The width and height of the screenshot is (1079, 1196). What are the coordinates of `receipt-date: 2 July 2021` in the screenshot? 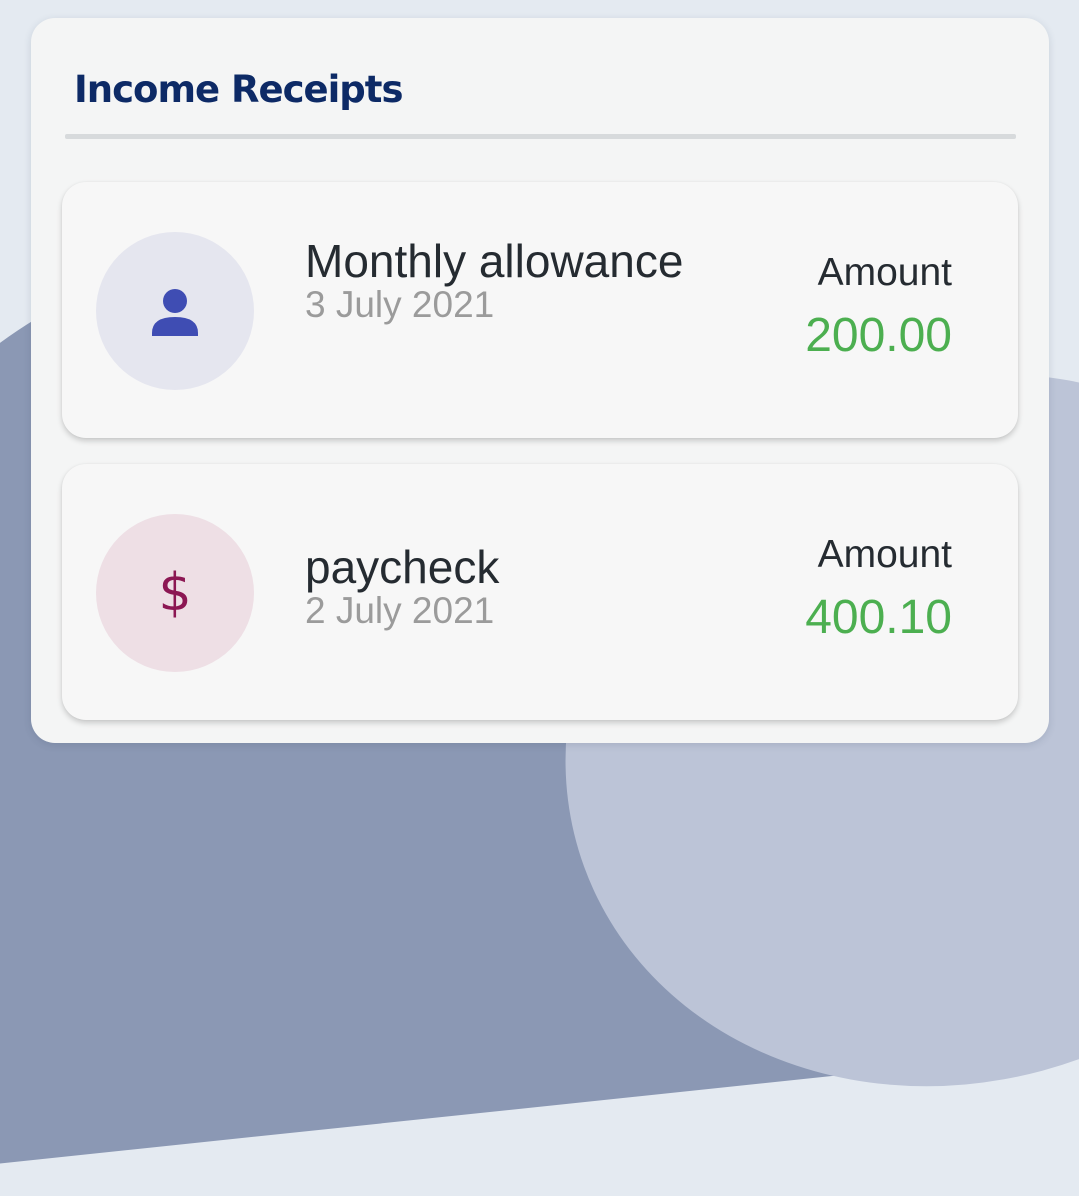 It's located at (400, 610).